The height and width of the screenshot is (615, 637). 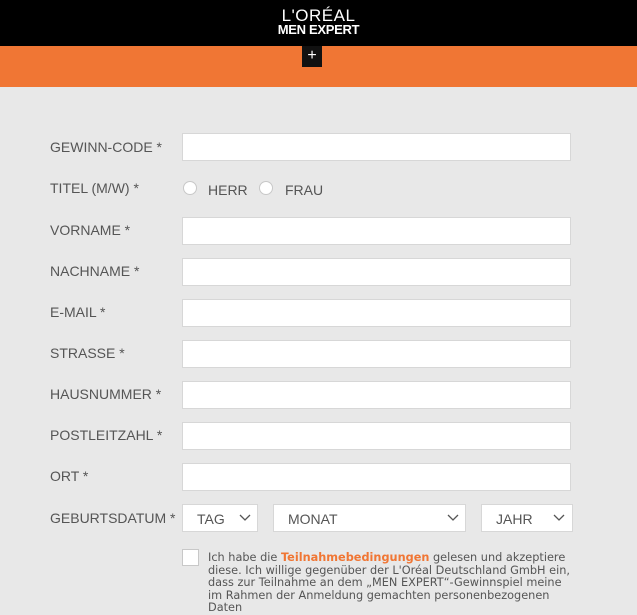 What do you see at coordinates (376, 231) in the screenshot?
I see `vorname-input` at bounding box center [376, 231].